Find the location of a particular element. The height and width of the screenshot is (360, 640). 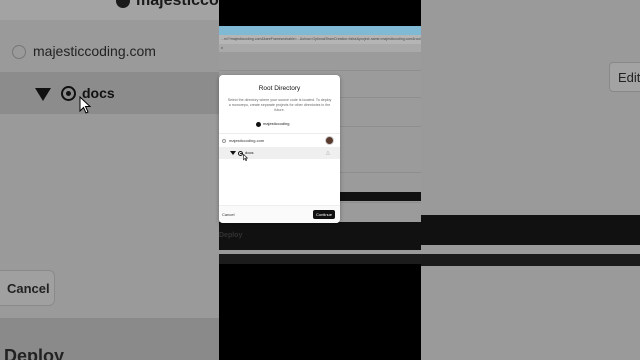

bg-left-header-label: majesticcoding is located at coordinates (177, 4).